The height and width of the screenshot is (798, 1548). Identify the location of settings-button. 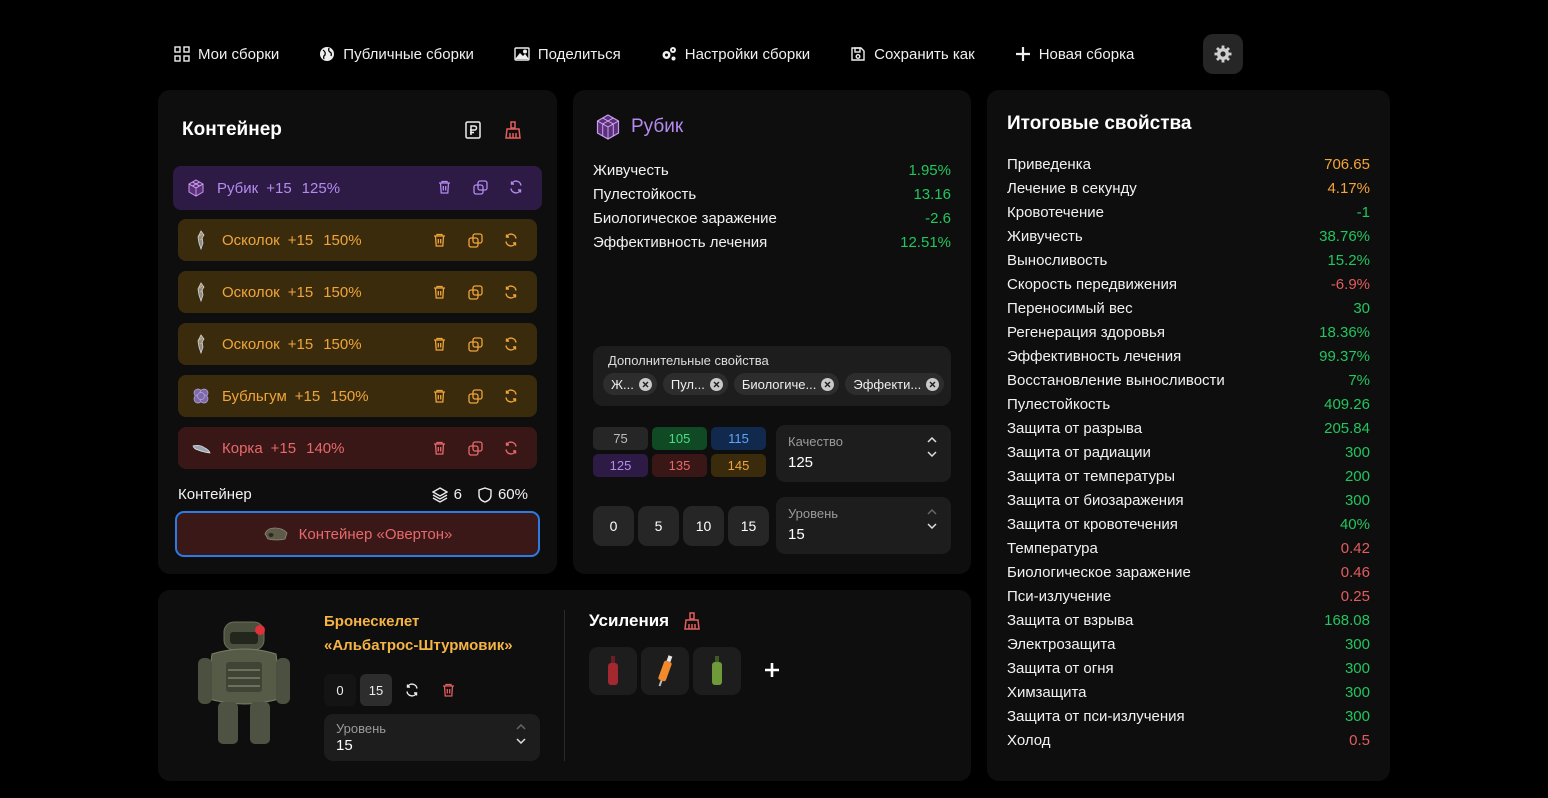
(1223, 54).